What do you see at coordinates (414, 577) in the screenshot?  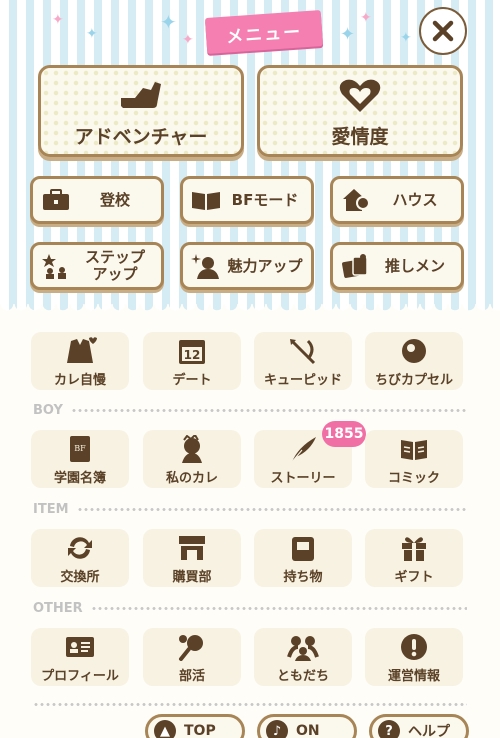 I see `tile-label: ギフト` at bounding box center [414, 577].